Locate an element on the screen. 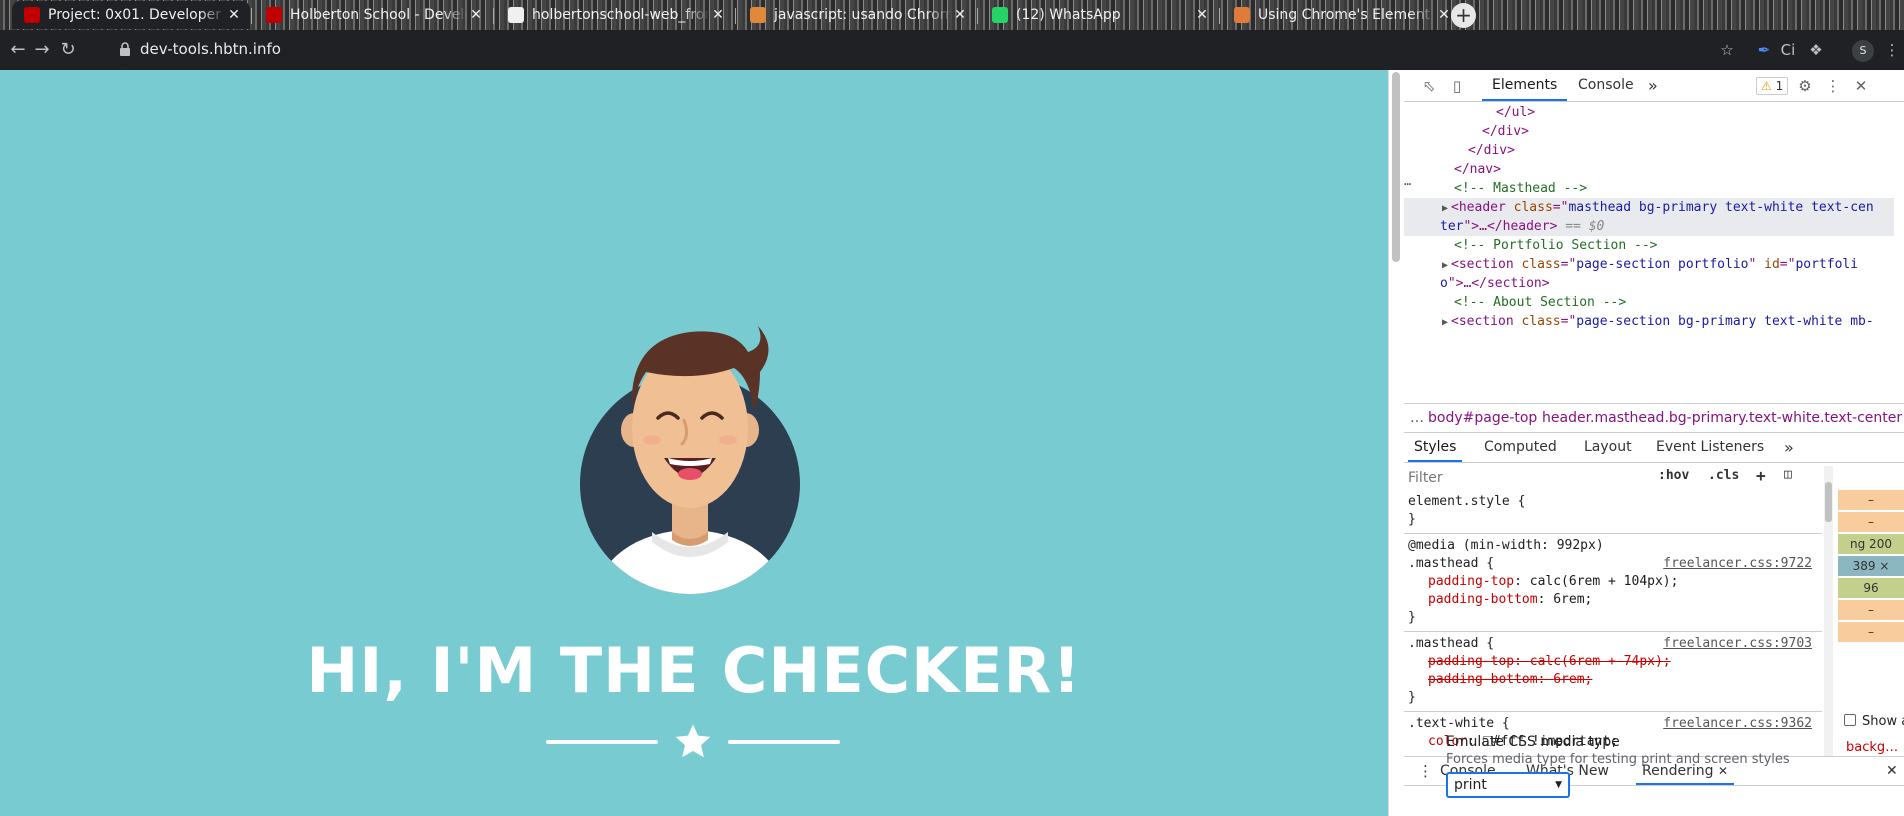  css-declaration-overridden: padding-bottom: 6rem; is located at coordinates (1613, 680).